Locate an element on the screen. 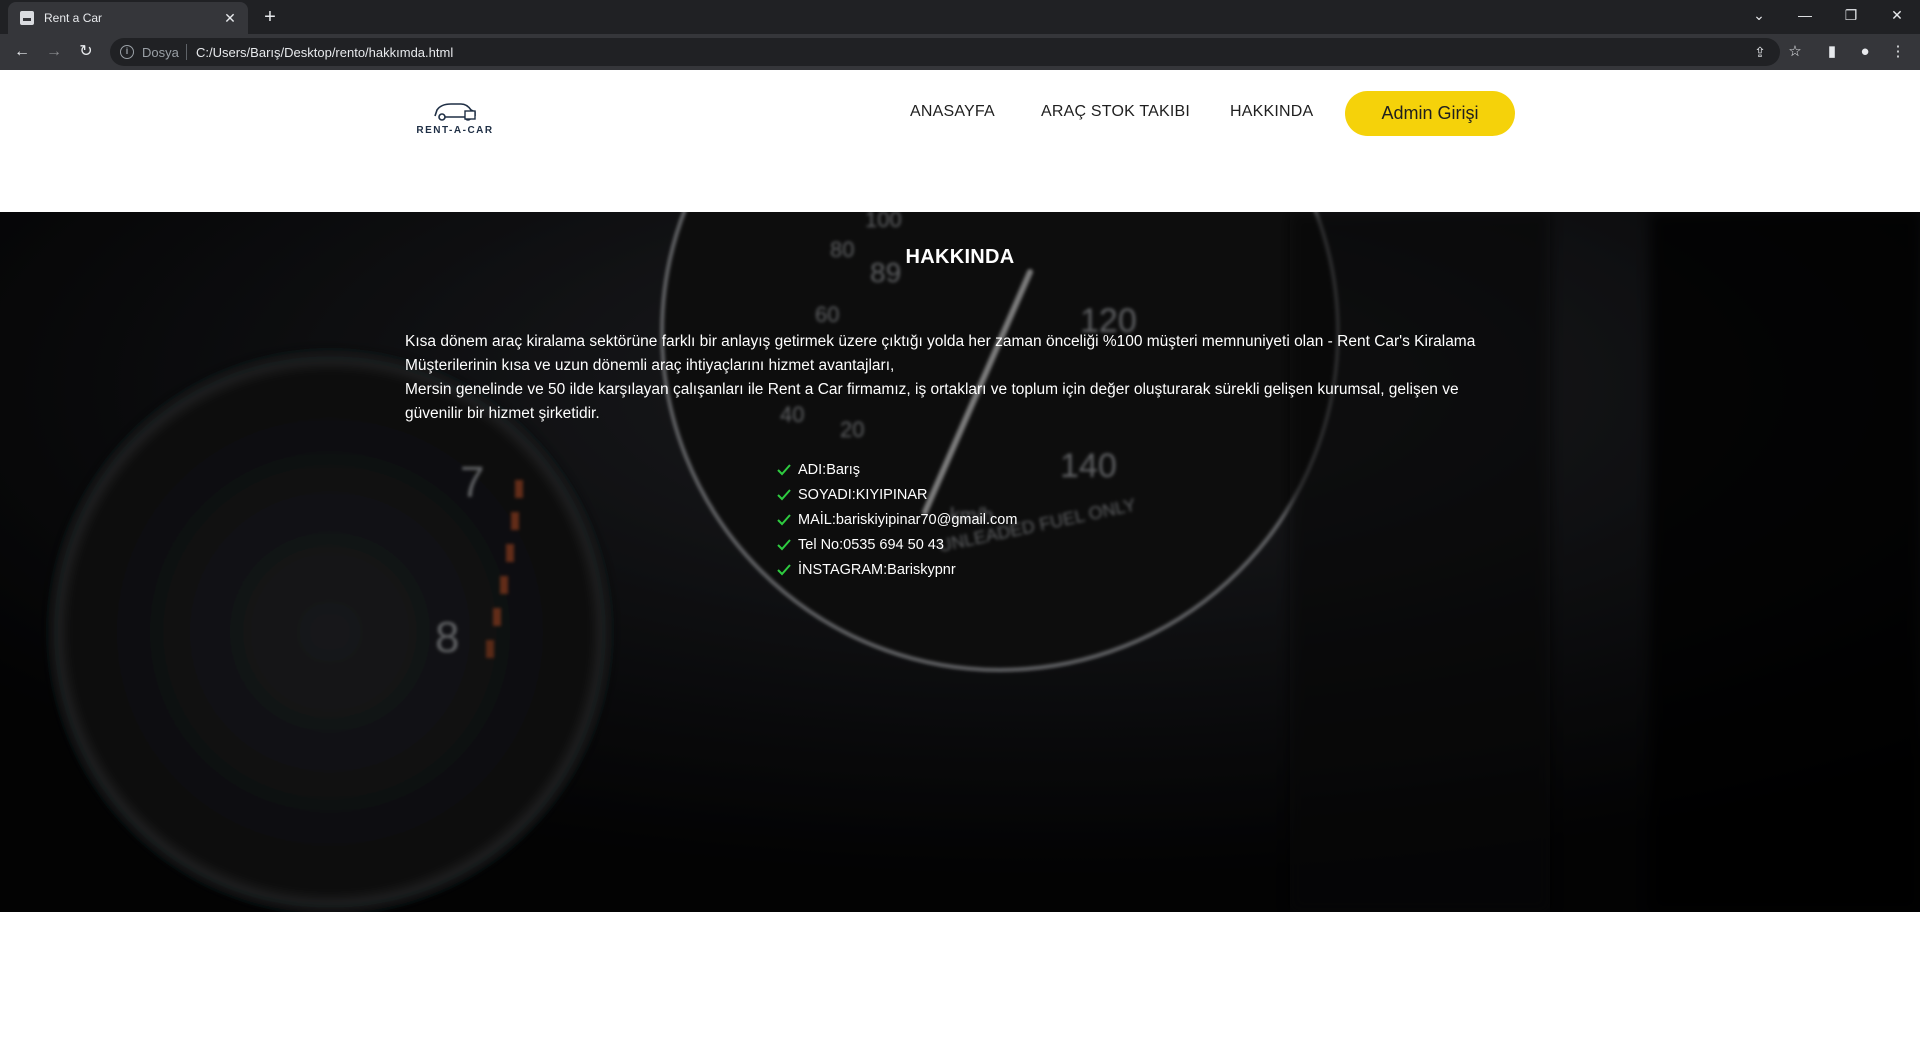 This screenshot has width=1920, height=1040. contact-text: İNSTAGRAM:Bariskypnr is located at coordinates (877, 570).